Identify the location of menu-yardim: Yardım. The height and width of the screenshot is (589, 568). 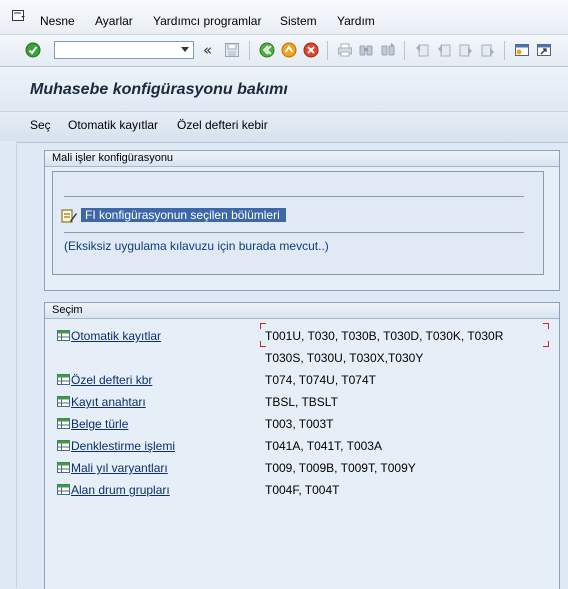
(356, 21).